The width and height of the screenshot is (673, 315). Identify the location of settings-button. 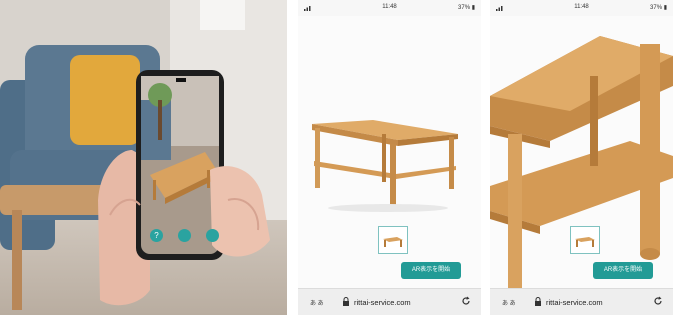
(212, 235).